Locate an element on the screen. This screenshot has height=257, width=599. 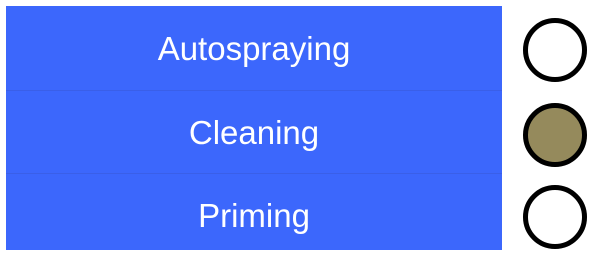
mode-label: Autospraying is located at coordinates (254, 48).